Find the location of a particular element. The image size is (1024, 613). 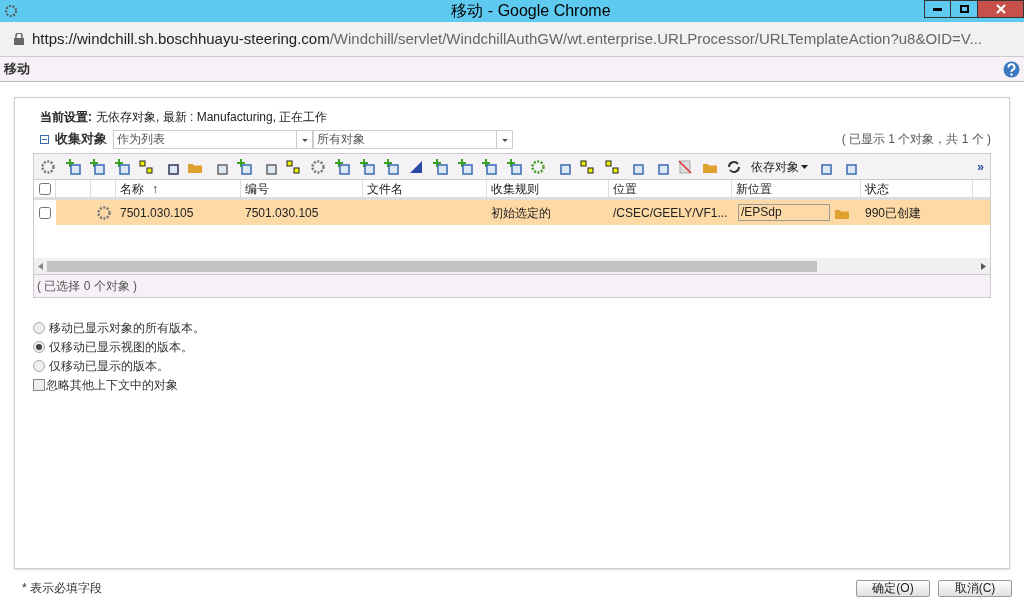

page-title: 移动 is located at coordinates (17, 69).